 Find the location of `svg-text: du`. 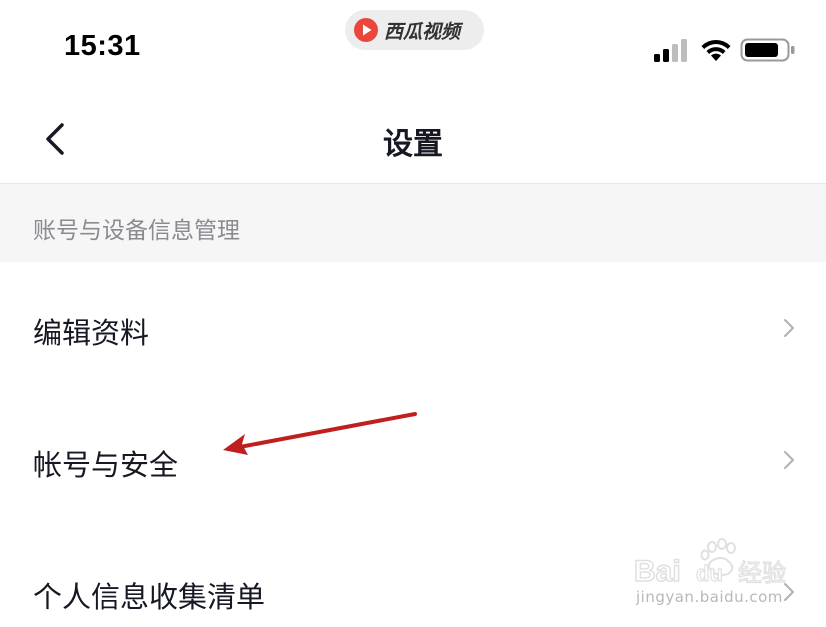

svg-text: du is located at coordinates (709, 573).